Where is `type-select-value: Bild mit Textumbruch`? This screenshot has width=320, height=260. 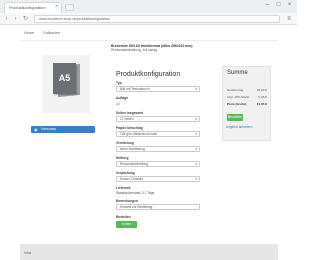
type-select-value: Bild mit Textumbruch is located at coordinates (135, 89).